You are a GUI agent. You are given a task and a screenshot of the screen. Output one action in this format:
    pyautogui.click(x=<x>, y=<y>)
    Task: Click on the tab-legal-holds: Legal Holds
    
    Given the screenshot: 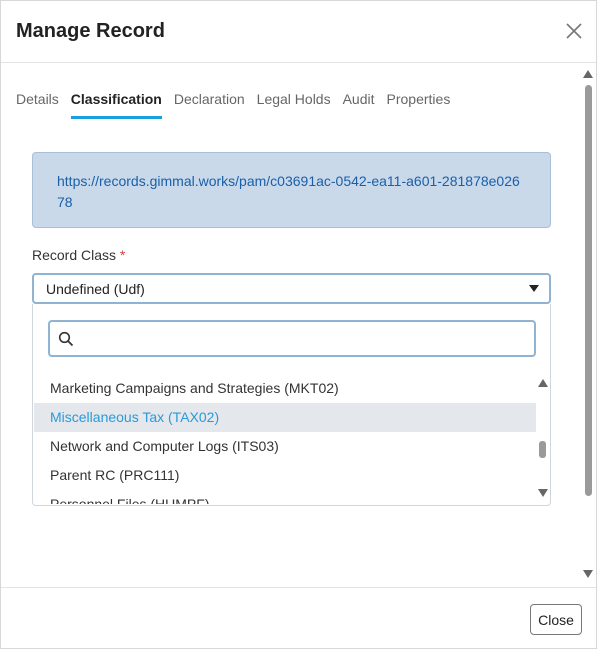 What is the action you would take?
    pyautogui.click(x=294, y=104)
    